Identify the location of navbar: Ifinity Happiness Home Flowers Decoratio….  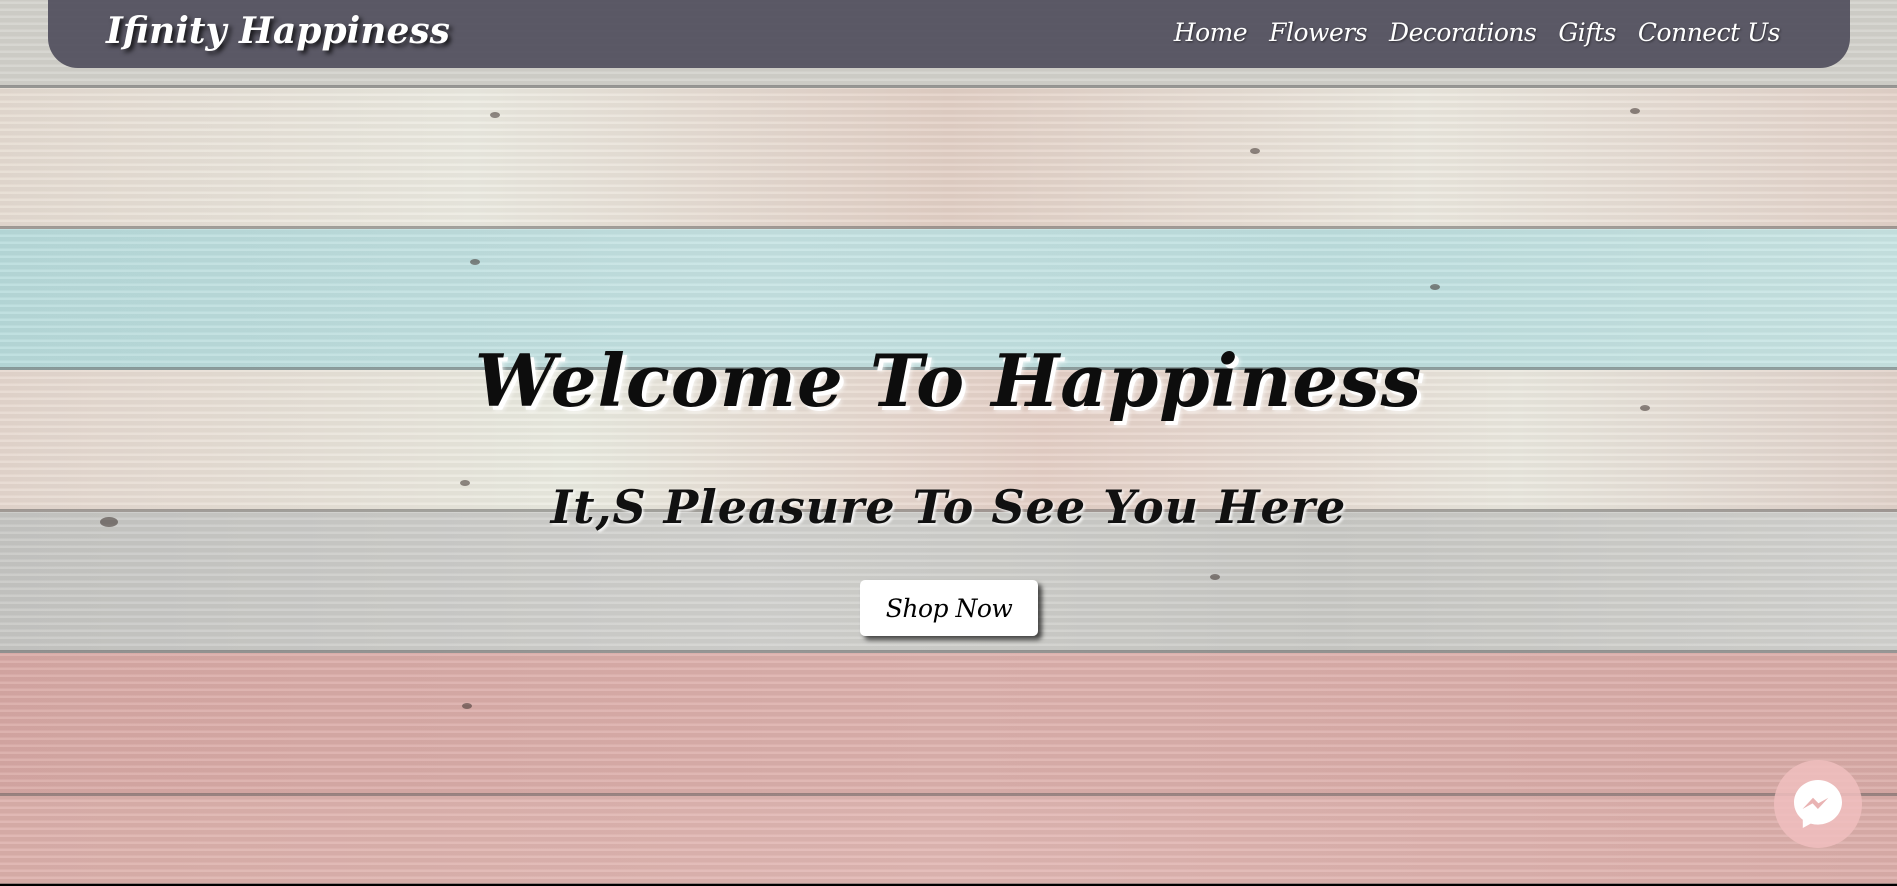
(949, 34).